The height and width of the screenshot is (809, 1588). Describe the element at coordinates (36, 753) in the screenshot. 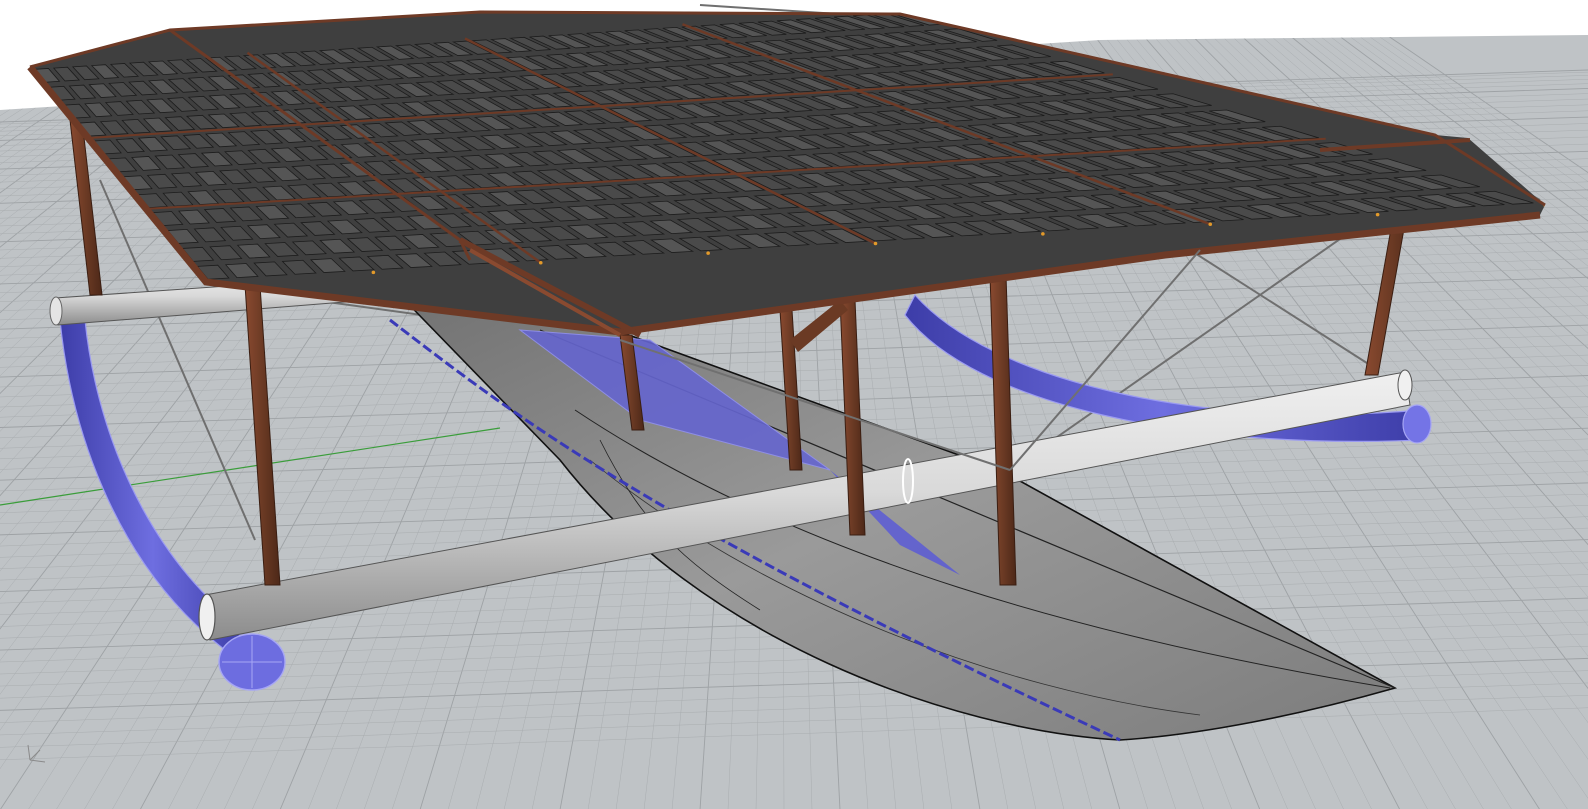

I see `world-axes-icon` at that location.